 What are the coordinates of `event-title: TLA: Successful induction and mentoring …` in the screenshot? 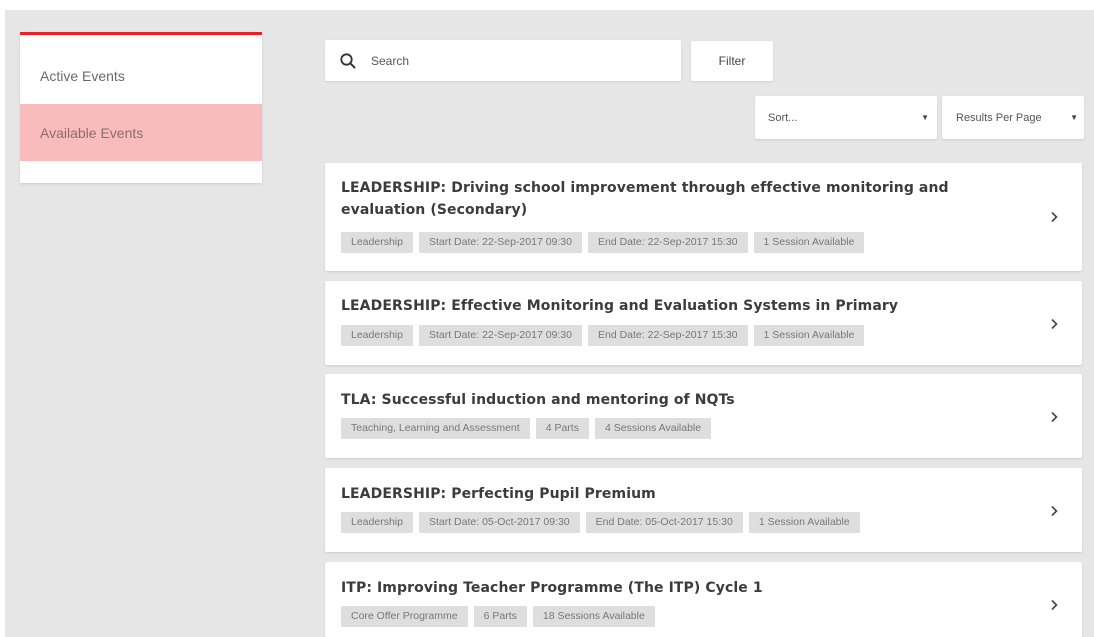 It's located at (538, 400).